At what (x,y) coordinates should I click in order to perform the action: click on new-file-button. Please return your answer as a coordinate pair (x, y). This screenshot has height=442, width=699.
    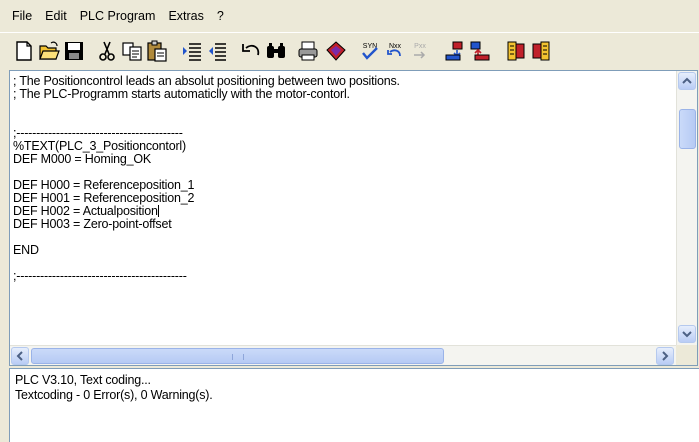
    Looking at the image, I should click on (24, 51).